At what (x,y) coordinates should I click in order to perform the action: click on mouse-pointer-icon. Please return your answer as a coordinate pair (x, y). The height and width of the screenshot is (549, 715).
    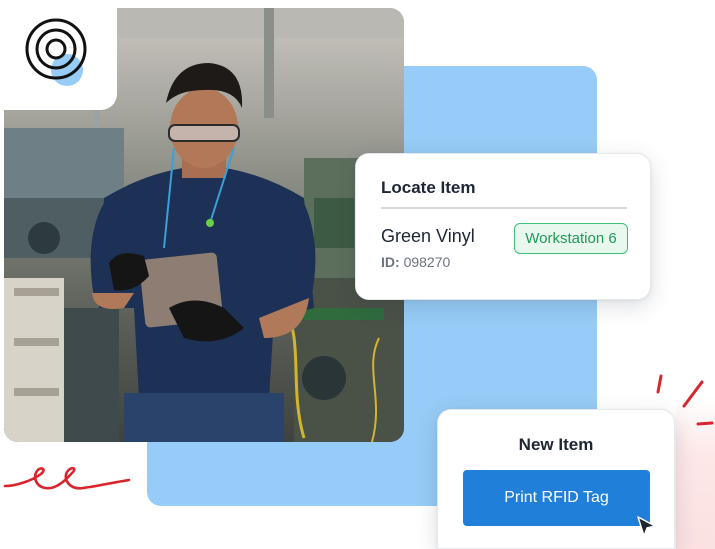
    Looking at the image, I should click on (646, 526).